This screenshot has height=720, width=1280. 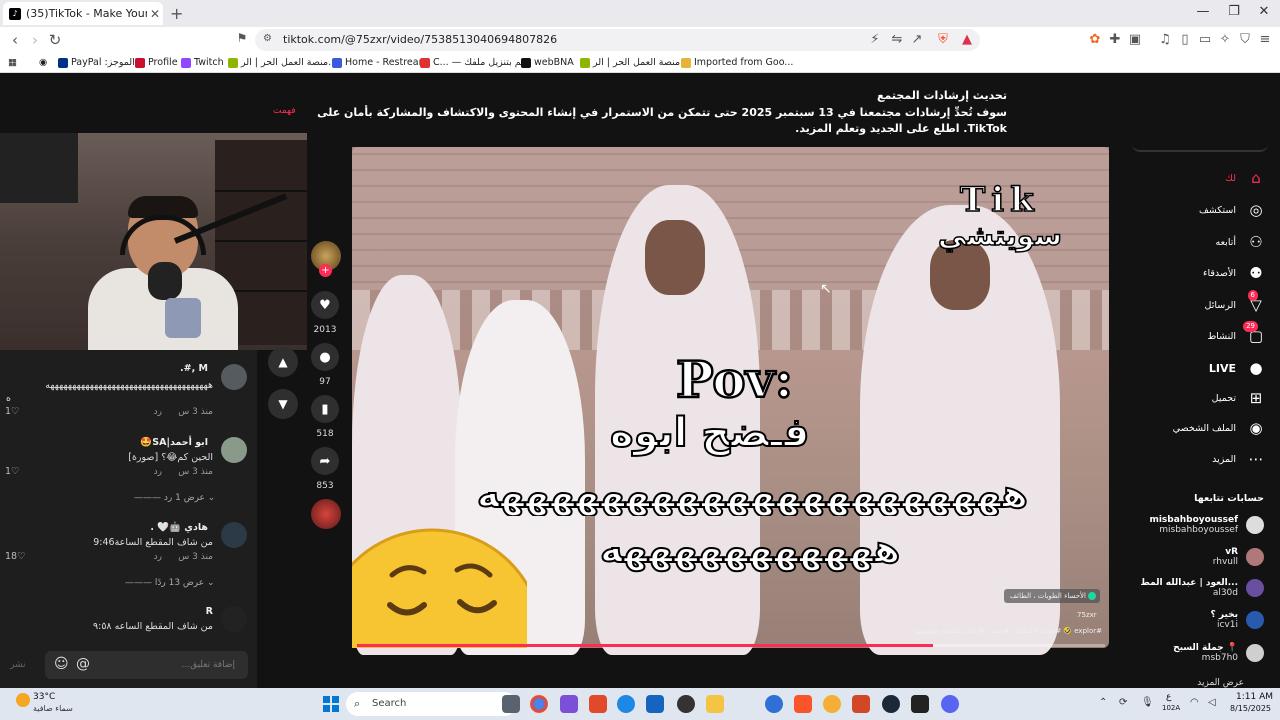 What do you see at coordinates (35, 40) in the screenshot?
I see `forward-icon: ›` at bounding box center [35, 40].